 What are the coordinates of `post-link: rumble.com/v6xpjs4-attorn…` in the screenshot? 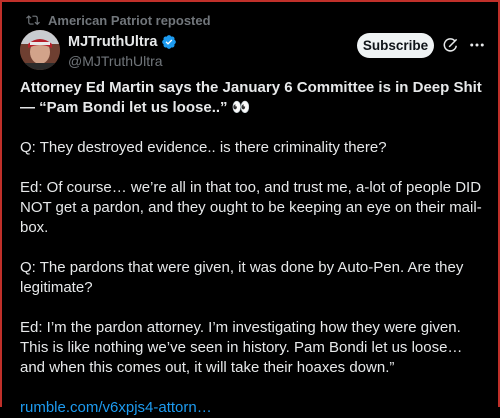 It's located at (253, 408).